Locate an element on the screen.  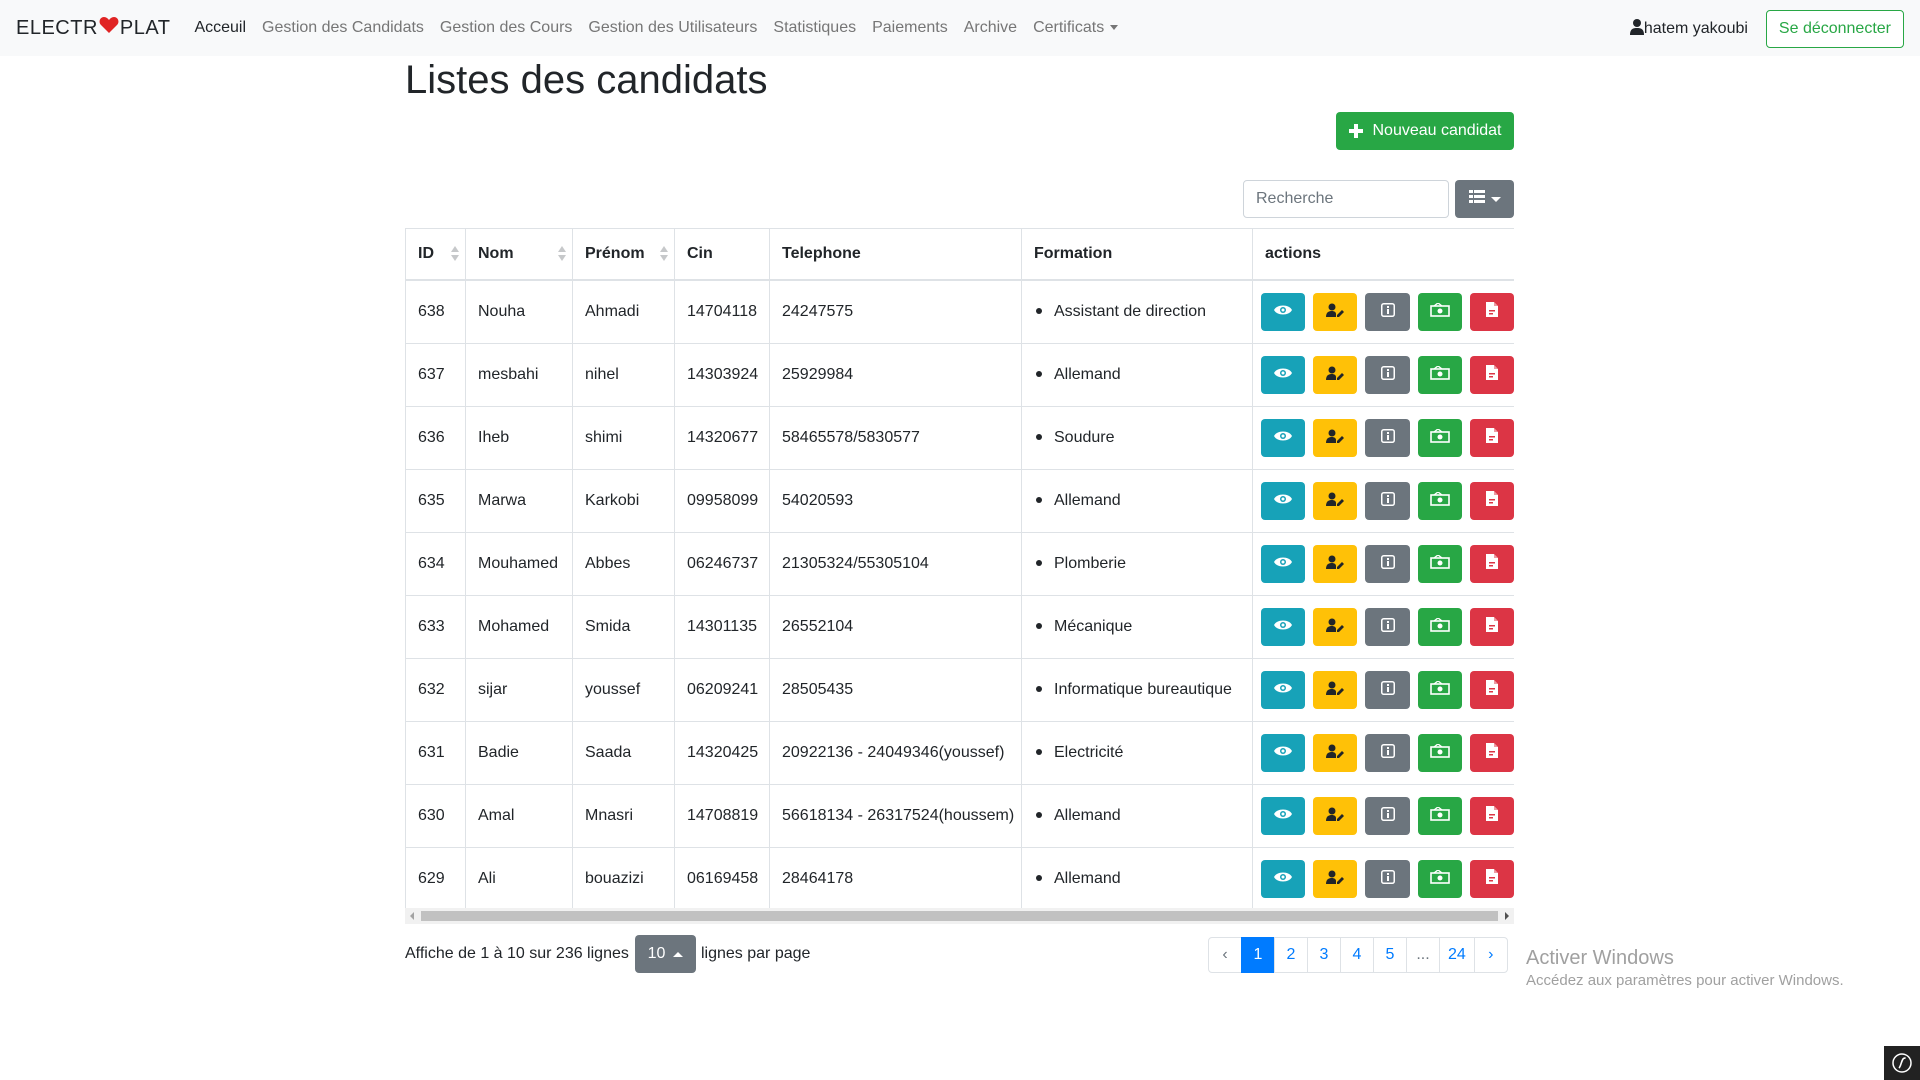
horizontal-scrollbar is located at coordinates (959, 916).